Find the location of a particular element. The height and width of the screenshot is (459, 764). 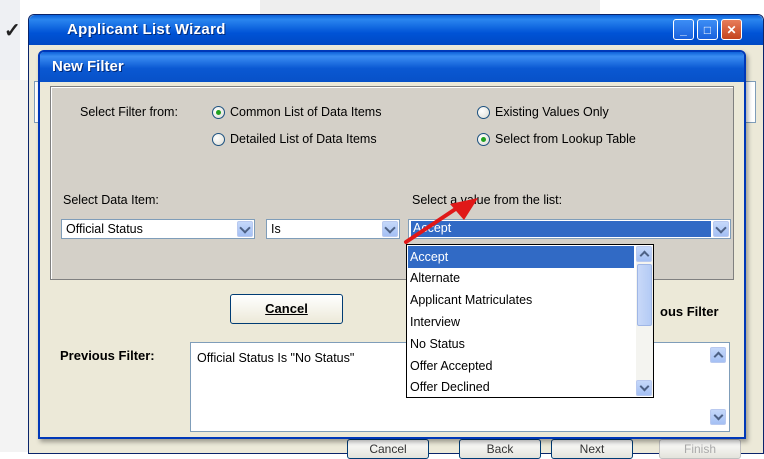

select-filter-from-label: Select Filter from: is located at coordinates (129, 112).